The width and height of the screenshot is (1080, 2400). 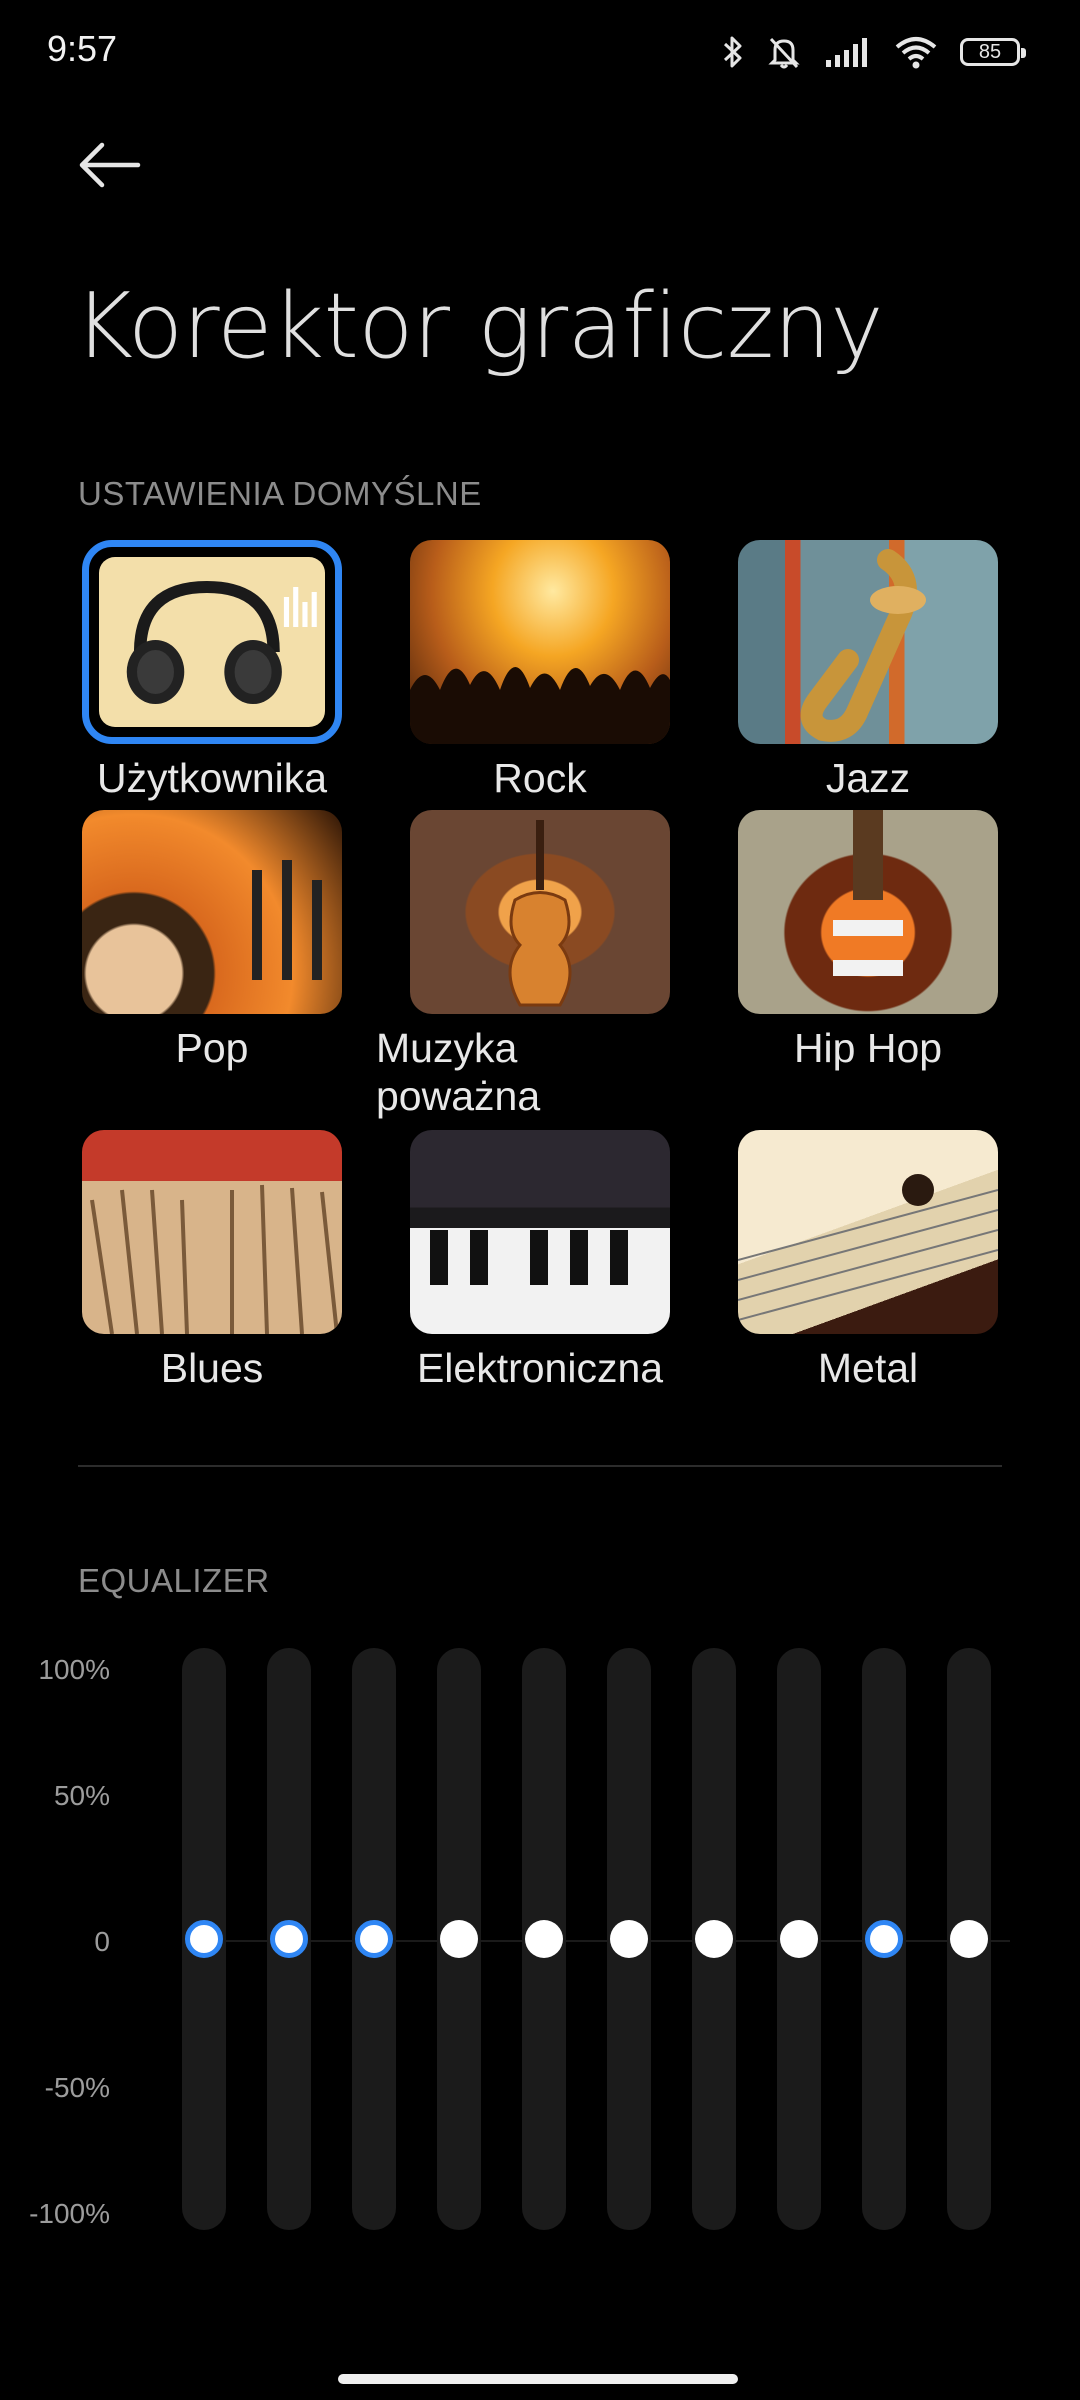 What do you see at coordinates (102, 1941) in the screenshot?
I see `eq-scale-label: 0` at bounding box center [102, 1941].